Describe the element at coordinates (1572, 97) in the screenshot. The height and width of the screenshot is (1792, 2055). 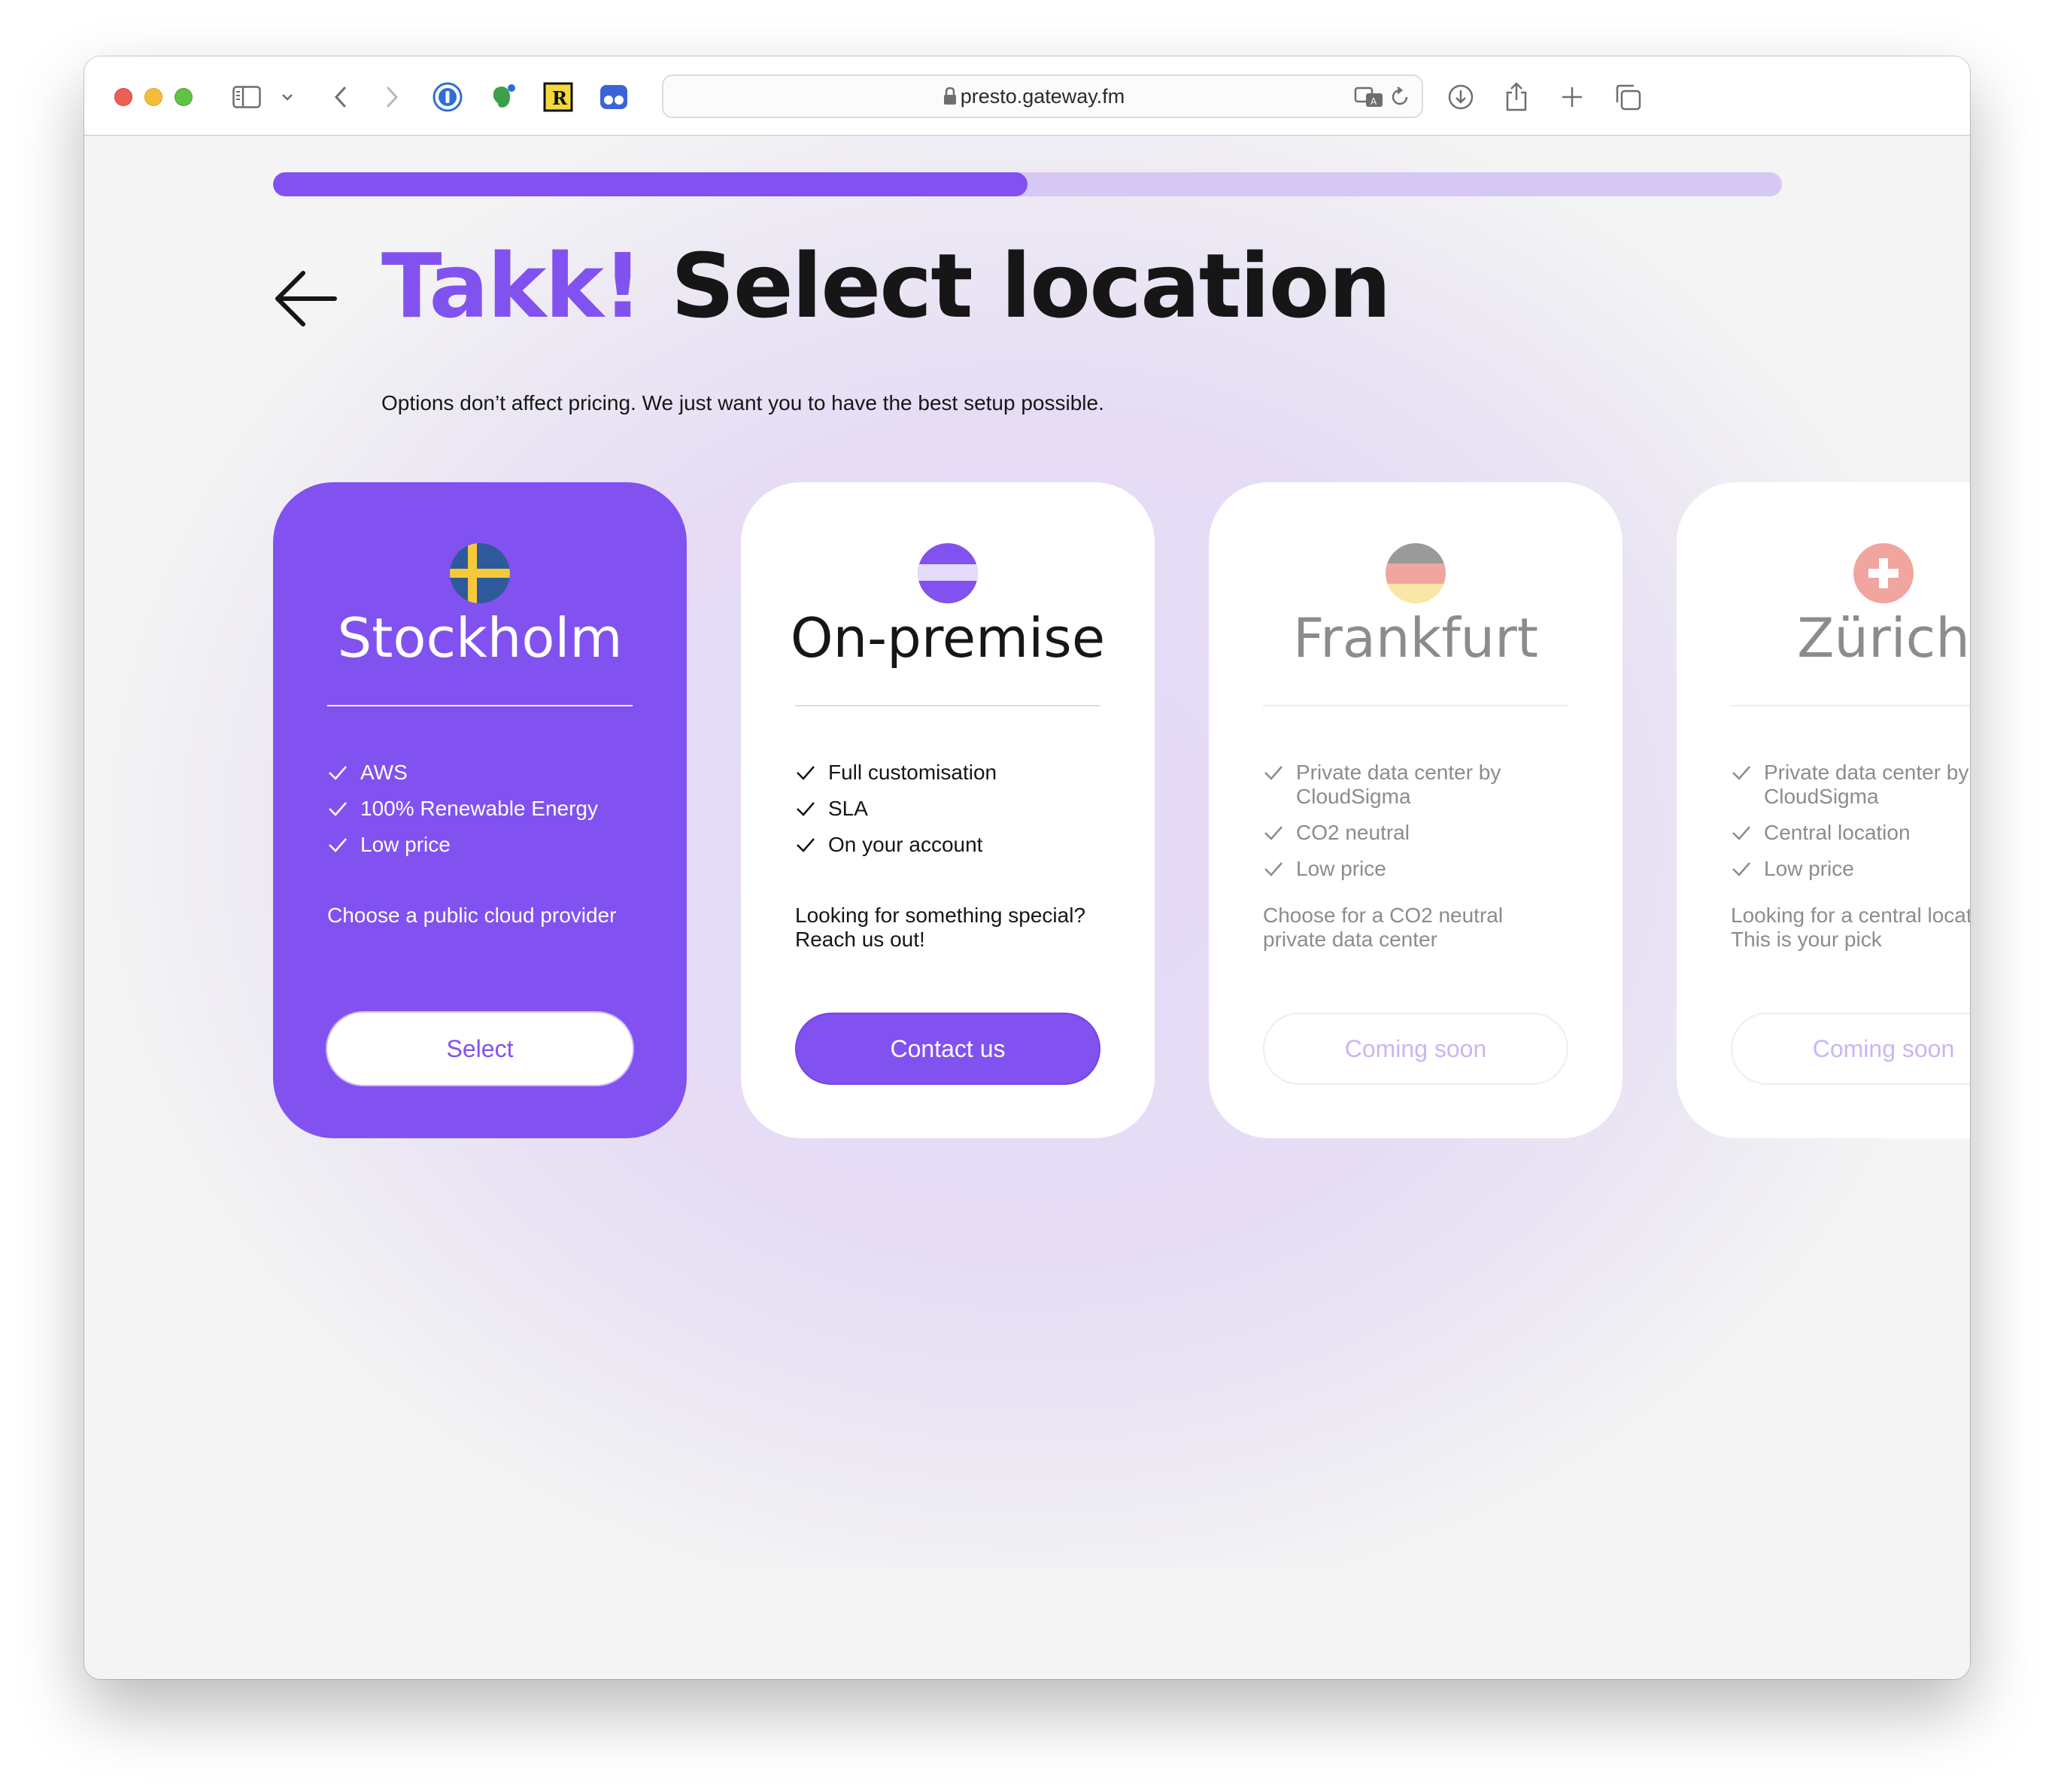
I see `new-tab-icon` at that location.